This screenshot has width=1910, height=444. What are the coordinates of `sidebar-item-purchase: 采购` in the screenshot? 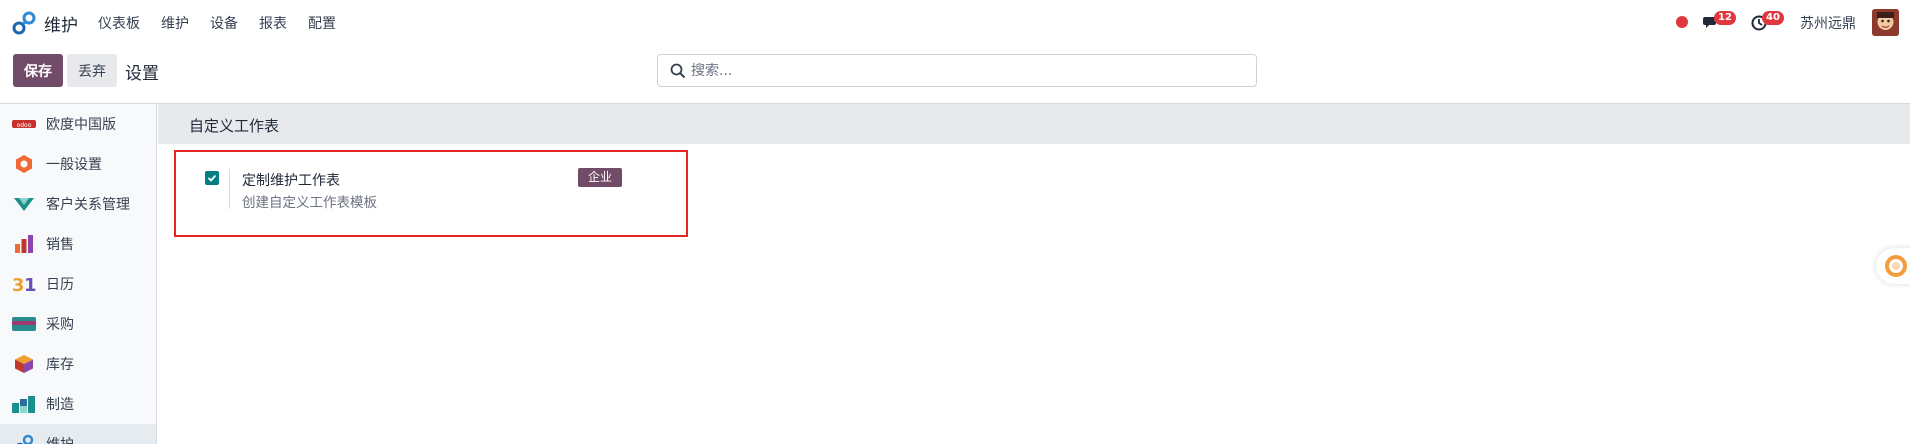 It's located at (78, 324).